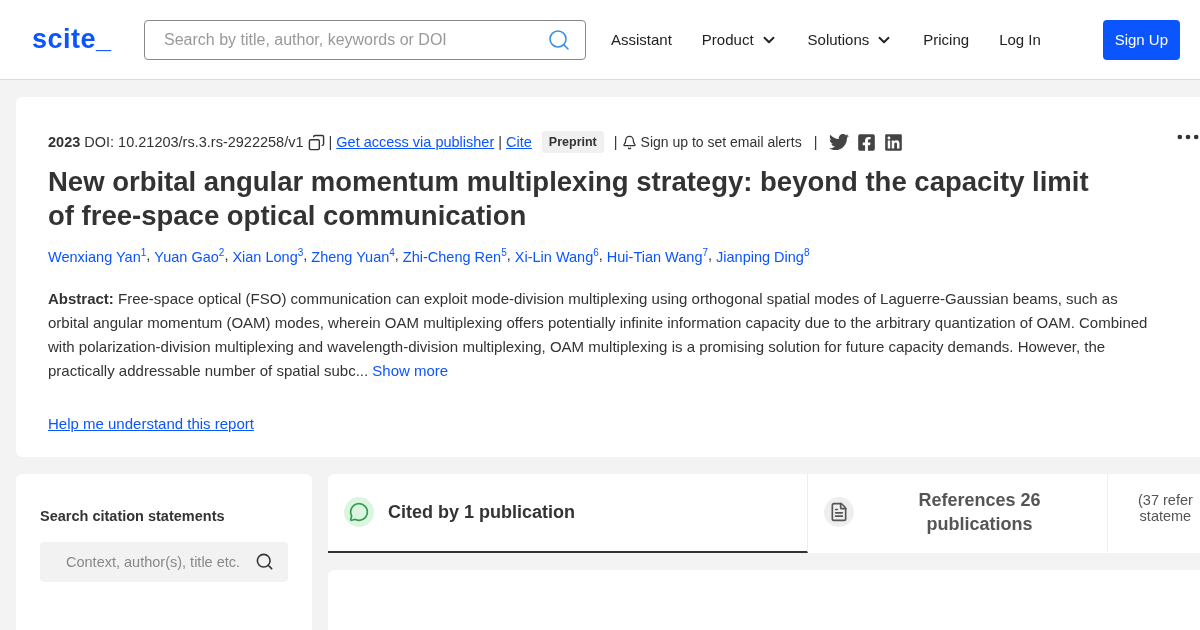  I want to click on alerts-link: Sign up to set email alerts, so click(721, 142).